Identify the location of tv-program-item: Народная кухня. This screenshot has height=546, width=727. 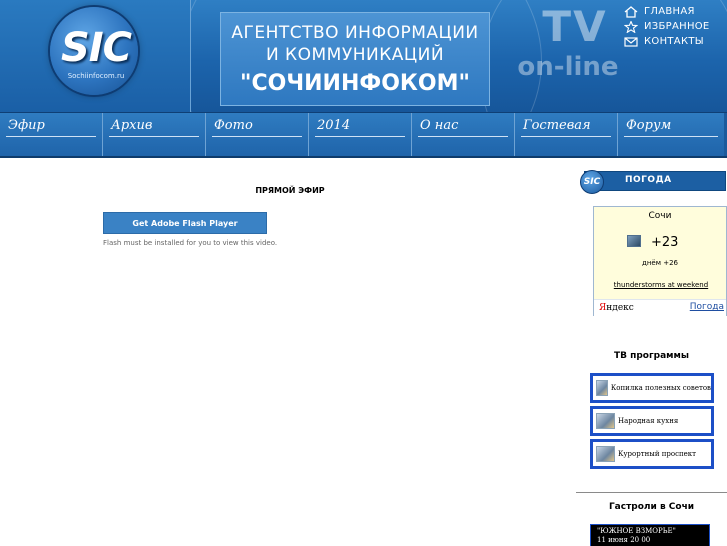
(652, 421).